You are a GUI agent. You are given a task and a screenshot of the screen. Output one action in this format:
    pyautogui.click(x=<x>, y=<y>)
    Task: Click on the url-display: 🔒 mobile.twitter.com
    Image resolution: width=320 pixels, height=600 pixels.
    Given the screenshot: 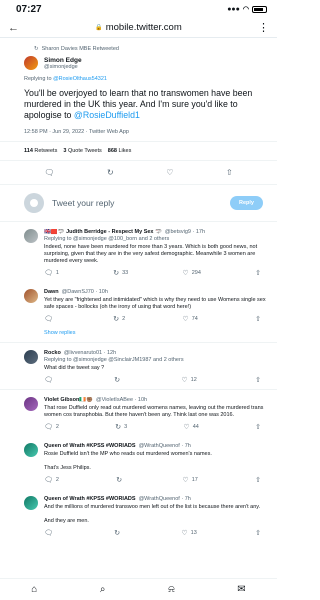 What is the action you would take?
    pyautogui.click(x=138, y=27)
    